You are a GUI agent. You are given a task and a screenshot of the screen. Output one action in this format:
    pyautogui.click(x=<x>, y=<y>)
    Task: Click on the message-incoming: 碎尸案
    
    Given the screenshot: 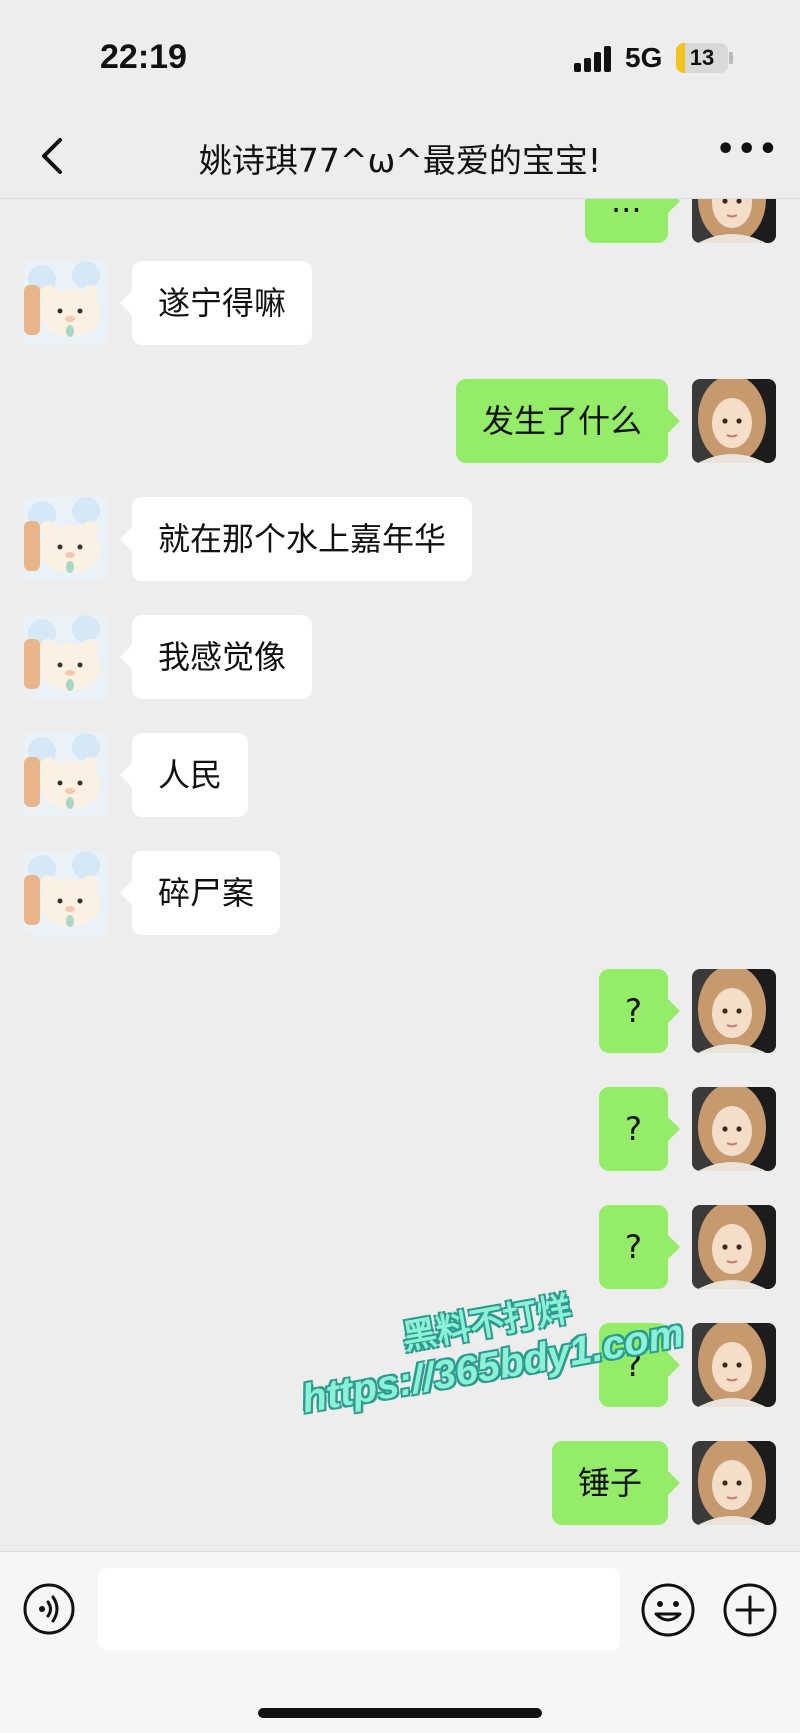 What is the action you would take?
    pyautogui.click(x=400, y=893)
    